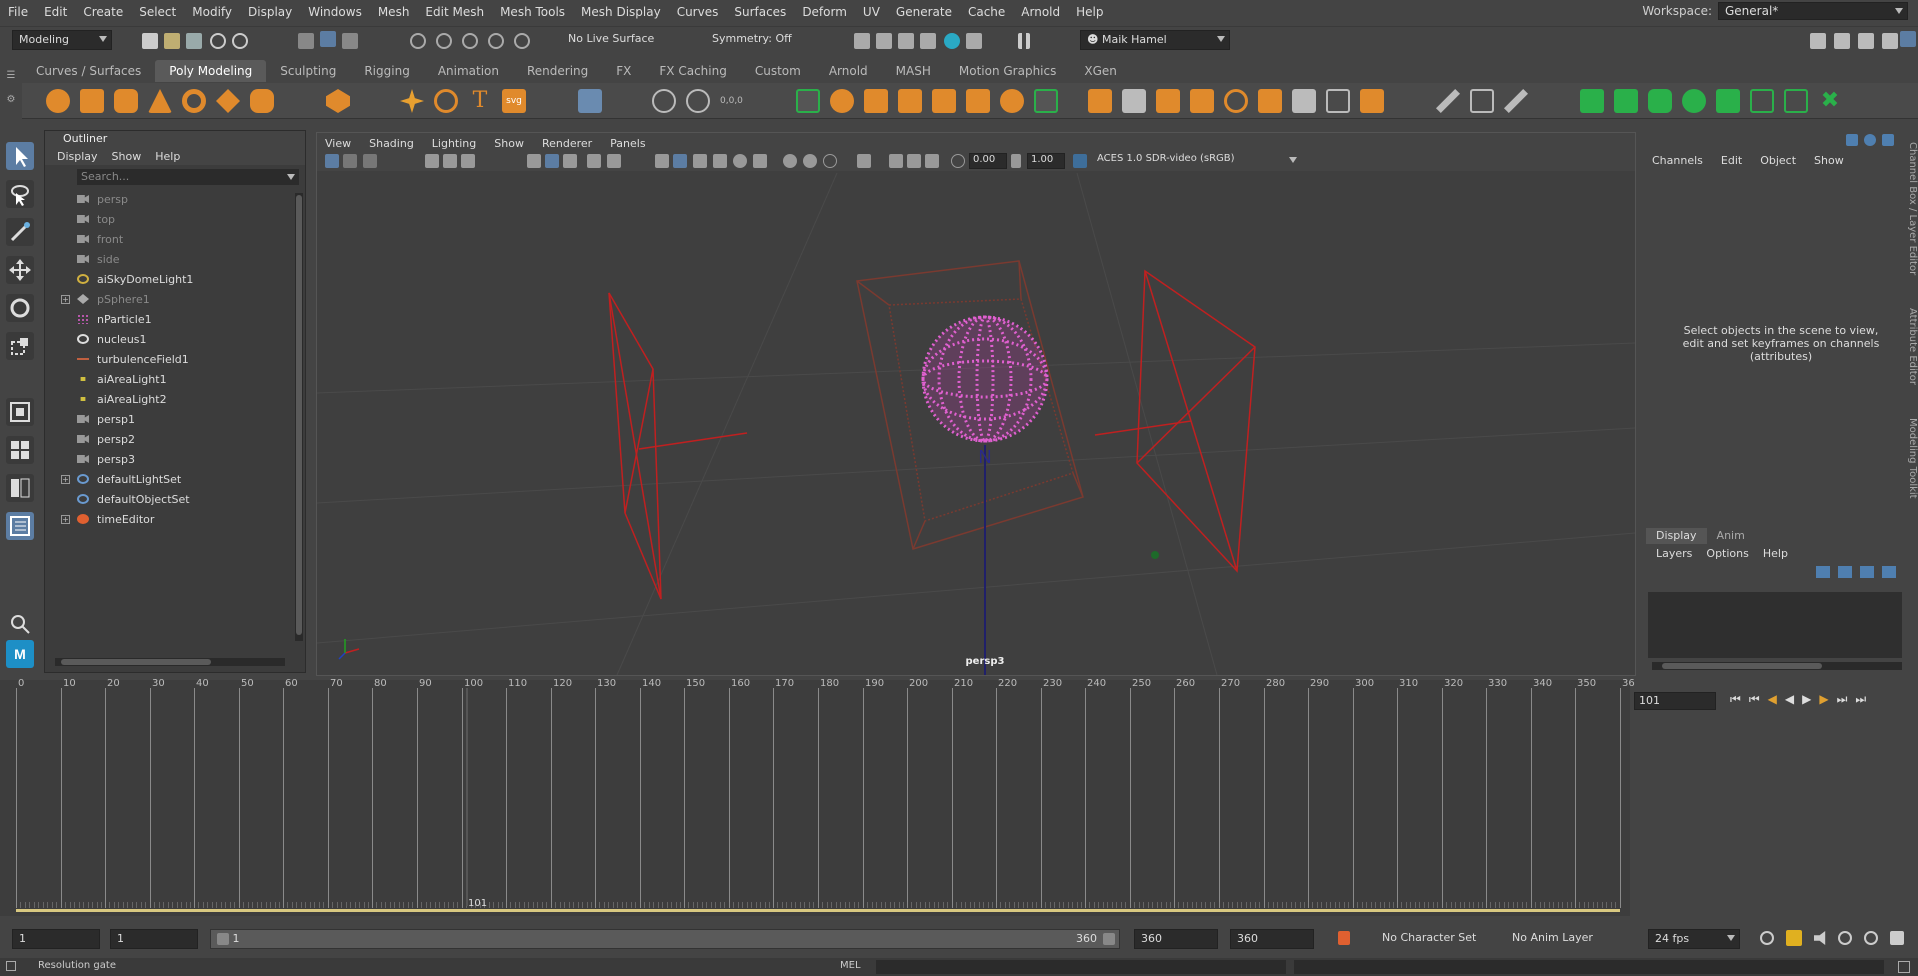  What do you see at coordinates (1272, 939) in the screenshot?
I see `animation-end-field: 360` at bounding box center [1272, 939].